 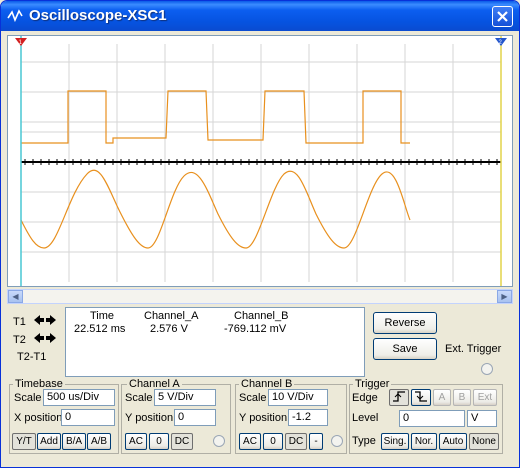 I want to click on rising-edge-icon, so click(x=399, y=396).